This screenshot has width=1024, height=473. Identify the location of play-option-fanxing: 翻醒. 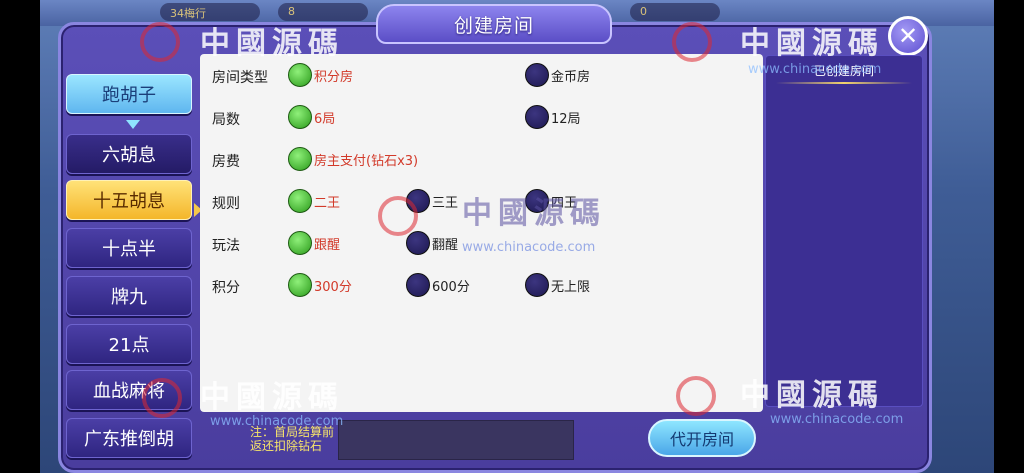
(432, 243).